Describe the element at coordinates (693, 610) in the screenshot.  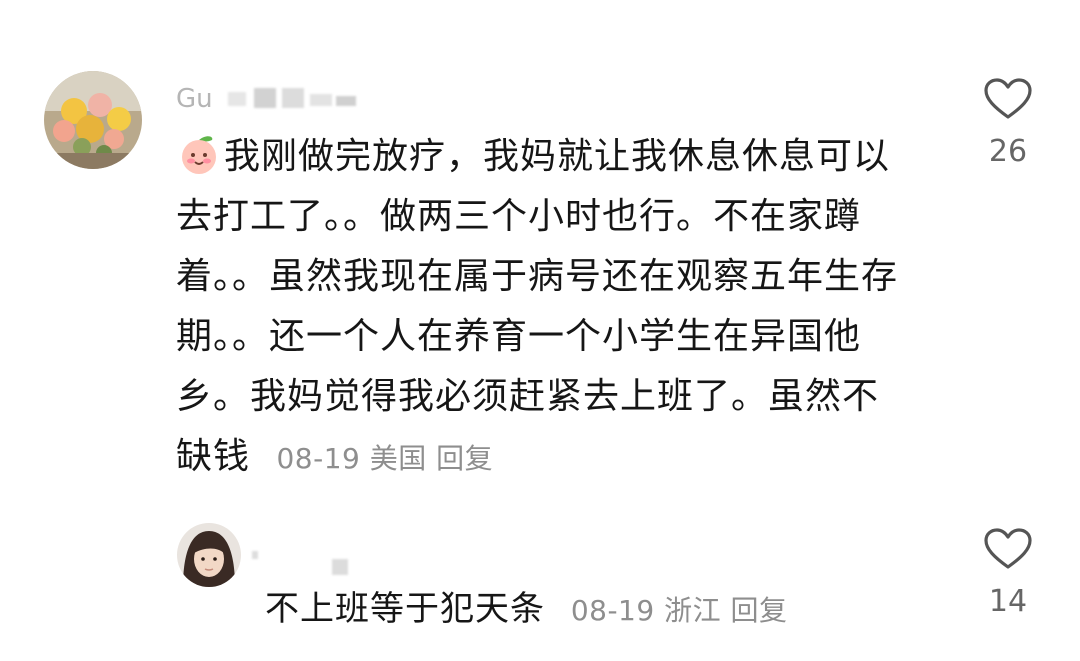
I see `reply-location: 浙江` at that location.